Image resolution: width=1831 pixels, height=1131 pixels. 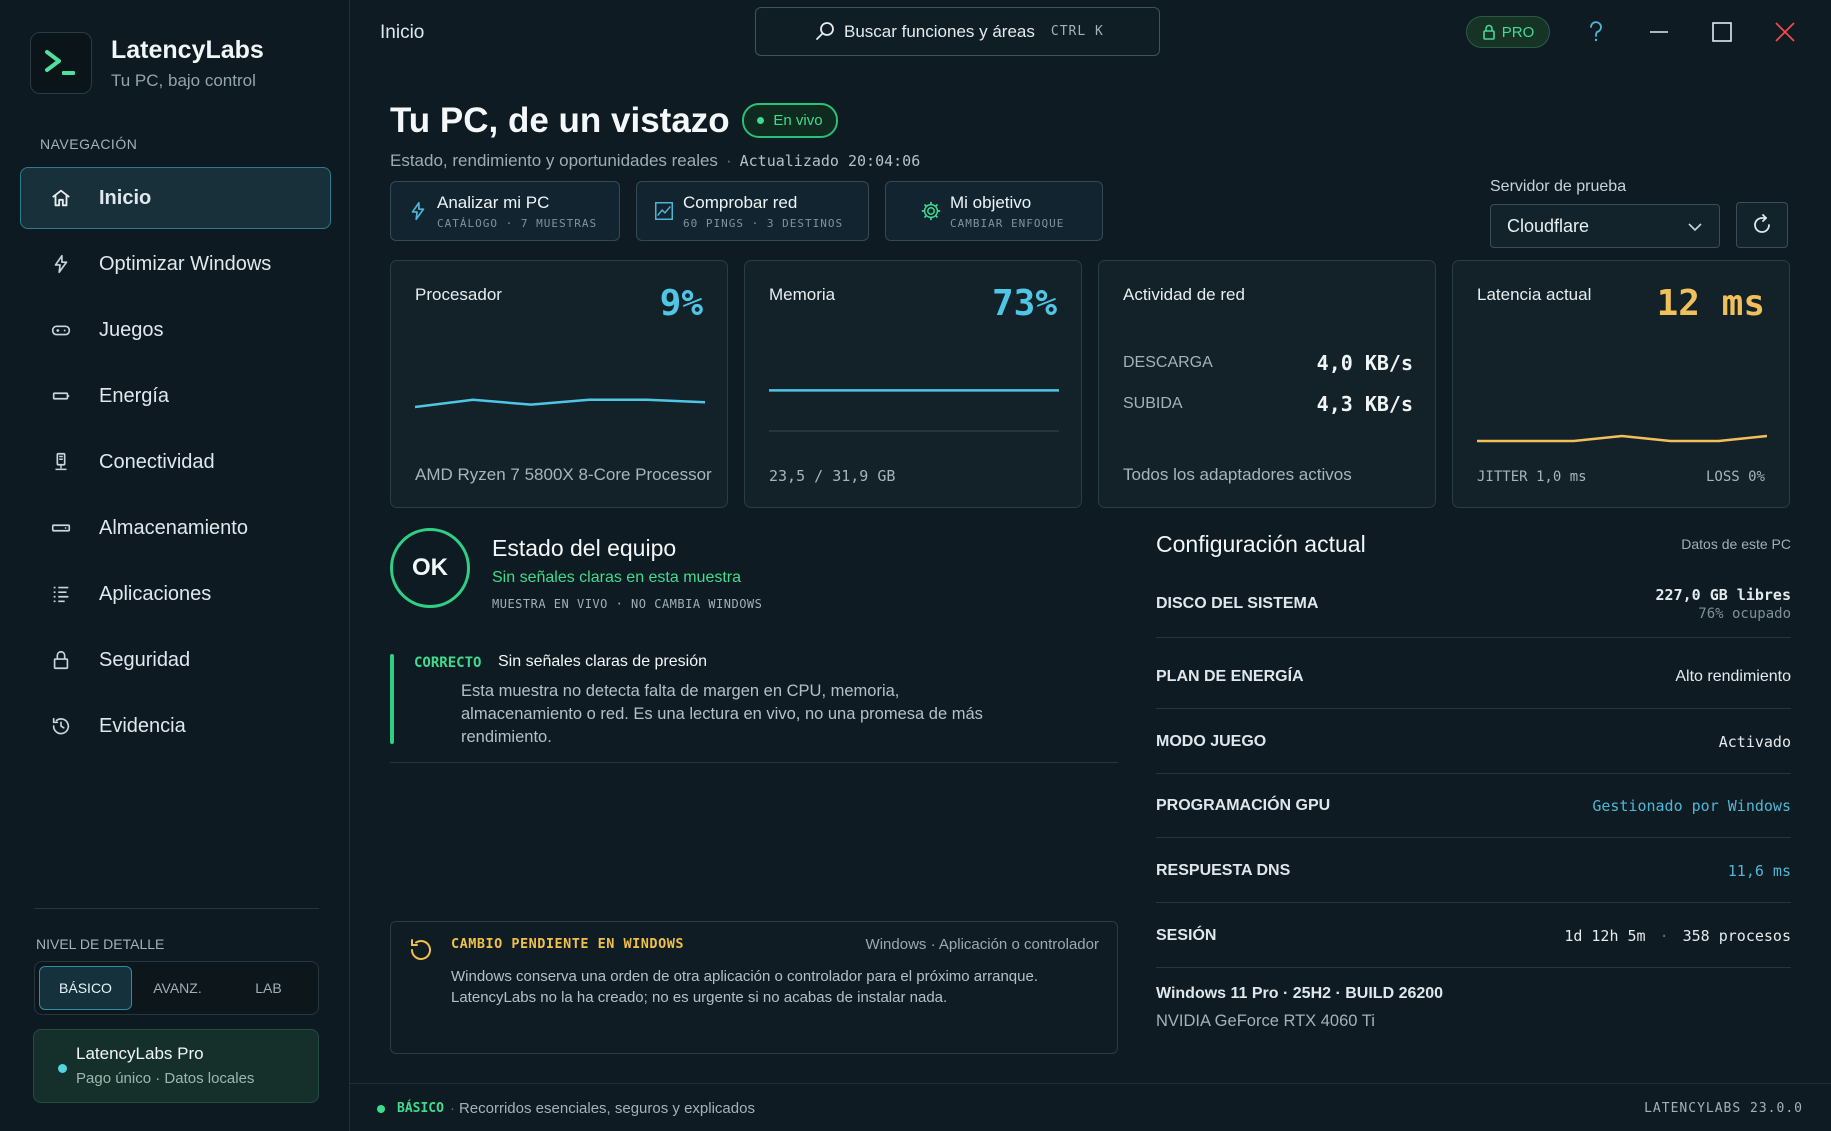 I want to click on config-value: 1d 12h 5m · 358 procesos, so click(x=1677, y=935).